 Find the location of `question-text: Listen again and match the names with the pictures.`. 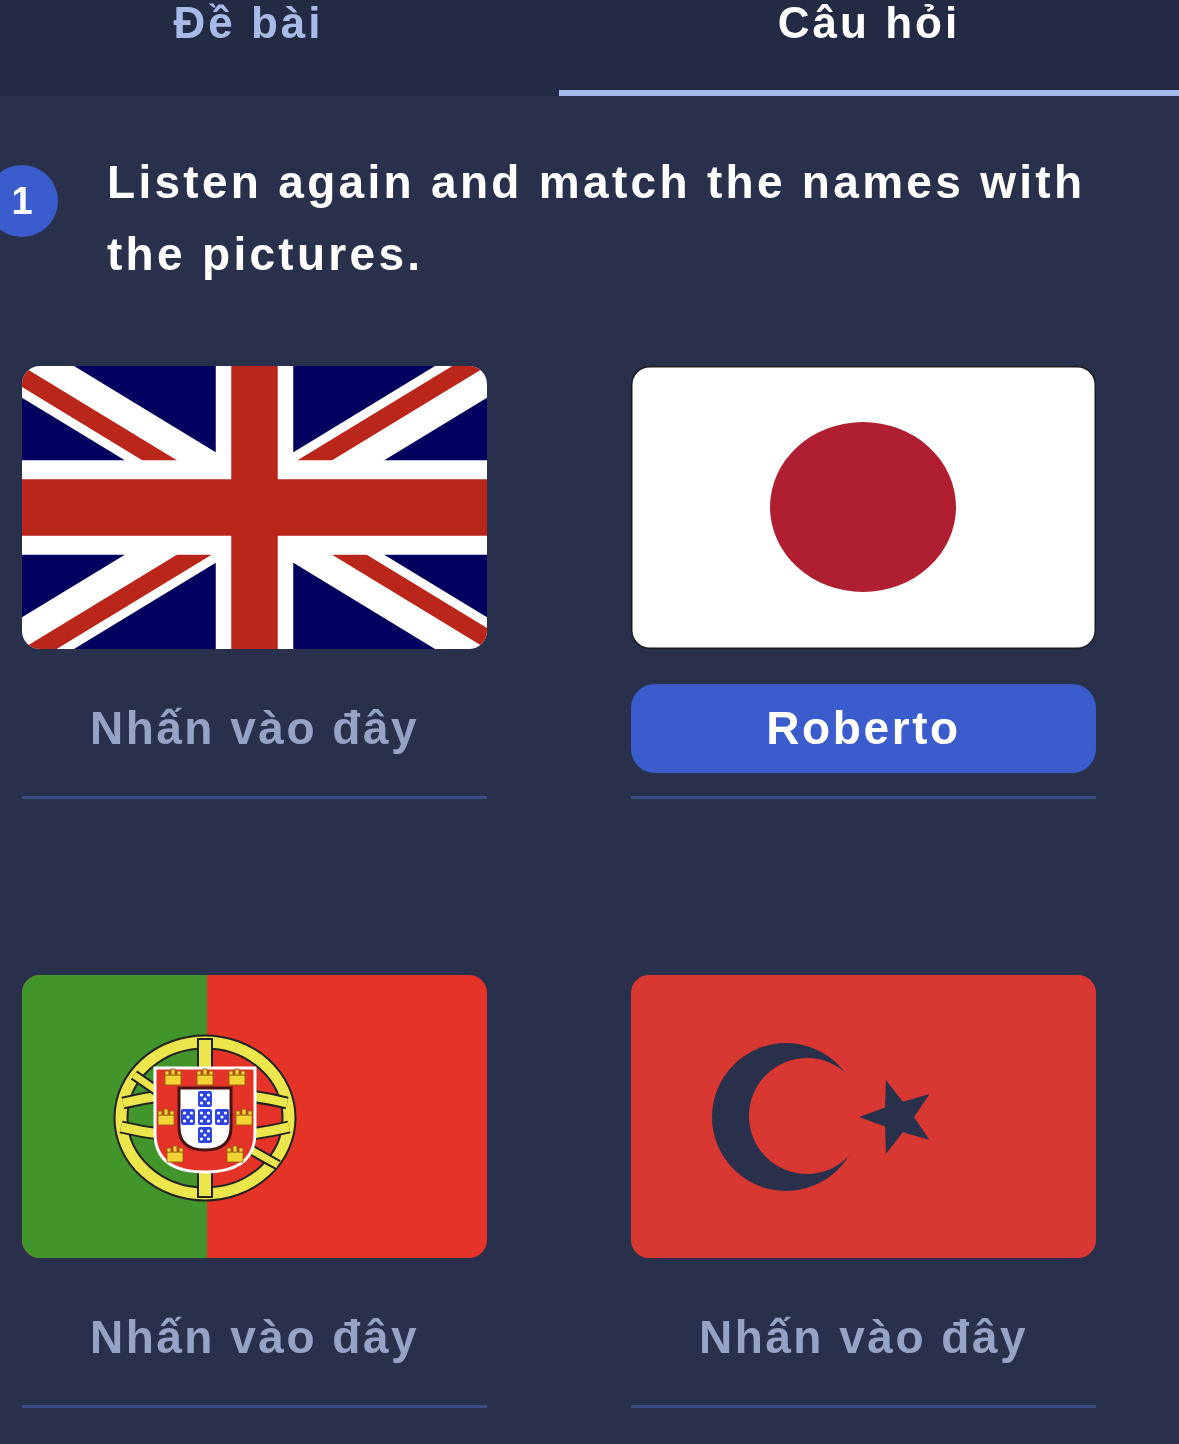

question-text: Listen again and match the names with the pictures. is located at coordinates (597, 218).